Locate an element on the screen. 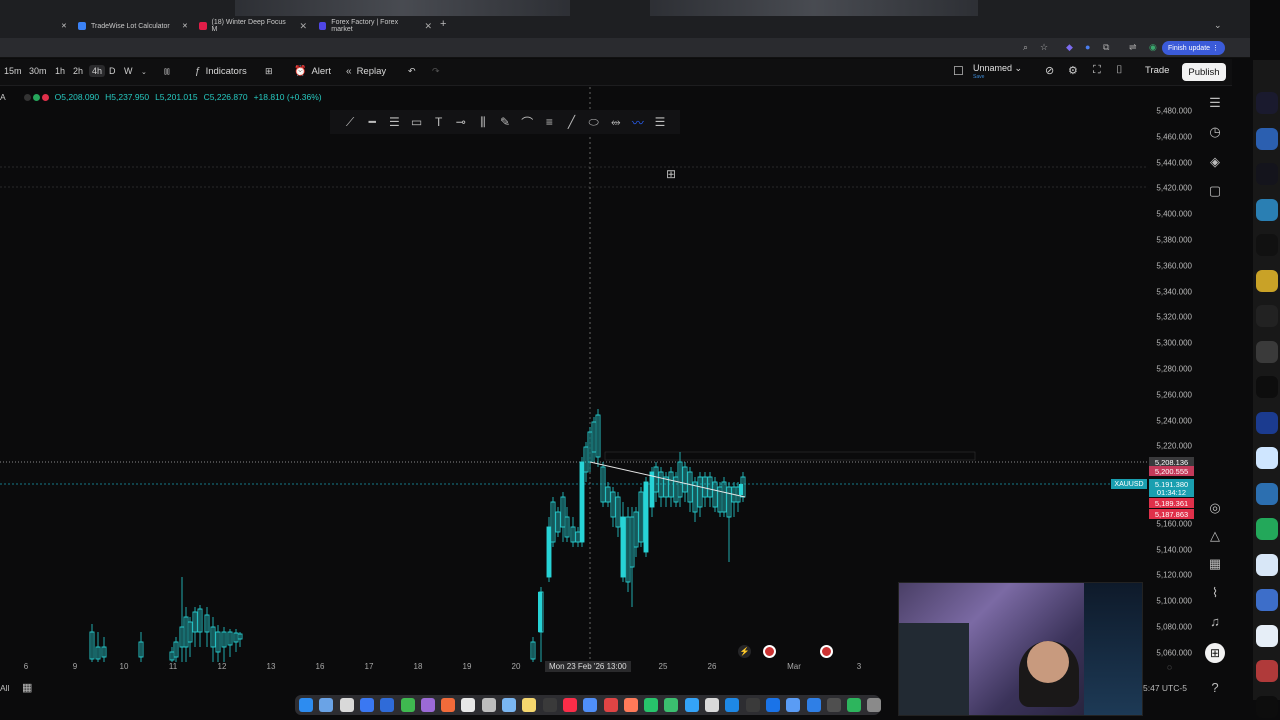 This screenshot has height=720, width=1280. browser-tab: TradeWise Lot Calculator is located at coordinates (132, 26).